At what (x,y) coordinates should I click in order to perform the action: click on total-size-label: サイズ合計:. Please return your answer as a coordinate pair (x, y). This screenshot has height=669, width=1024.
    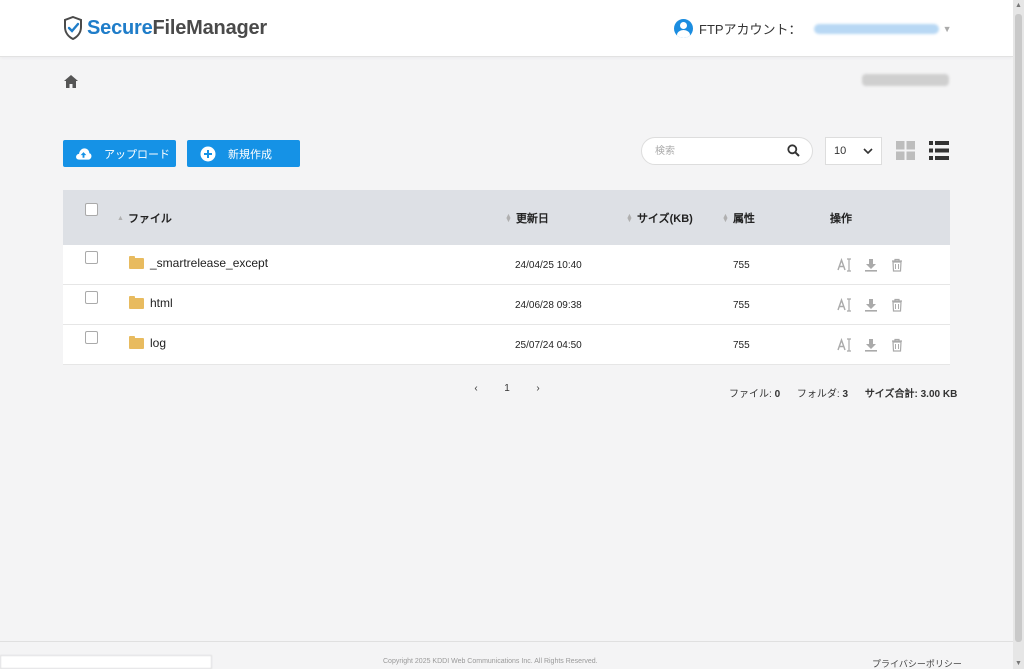
    Looking at the image, I should click on (891, 394).